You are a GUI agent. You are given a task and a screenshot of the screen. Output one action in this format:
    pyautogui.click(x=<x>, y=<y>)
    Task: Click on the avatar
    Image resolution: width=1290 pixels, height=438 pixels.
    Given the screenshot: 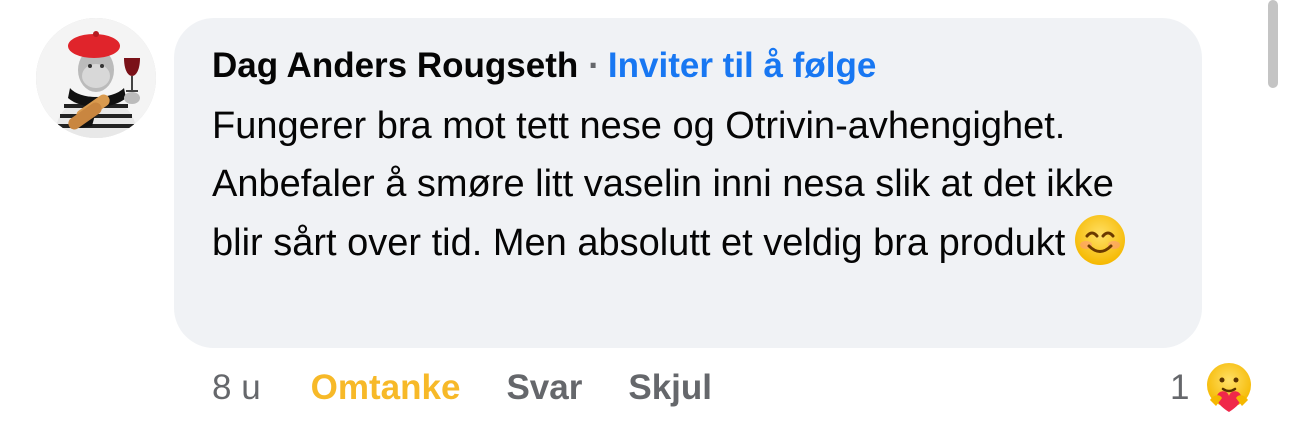 What is the action you would take?
    pyautogui.click(x=96, y=78)
    